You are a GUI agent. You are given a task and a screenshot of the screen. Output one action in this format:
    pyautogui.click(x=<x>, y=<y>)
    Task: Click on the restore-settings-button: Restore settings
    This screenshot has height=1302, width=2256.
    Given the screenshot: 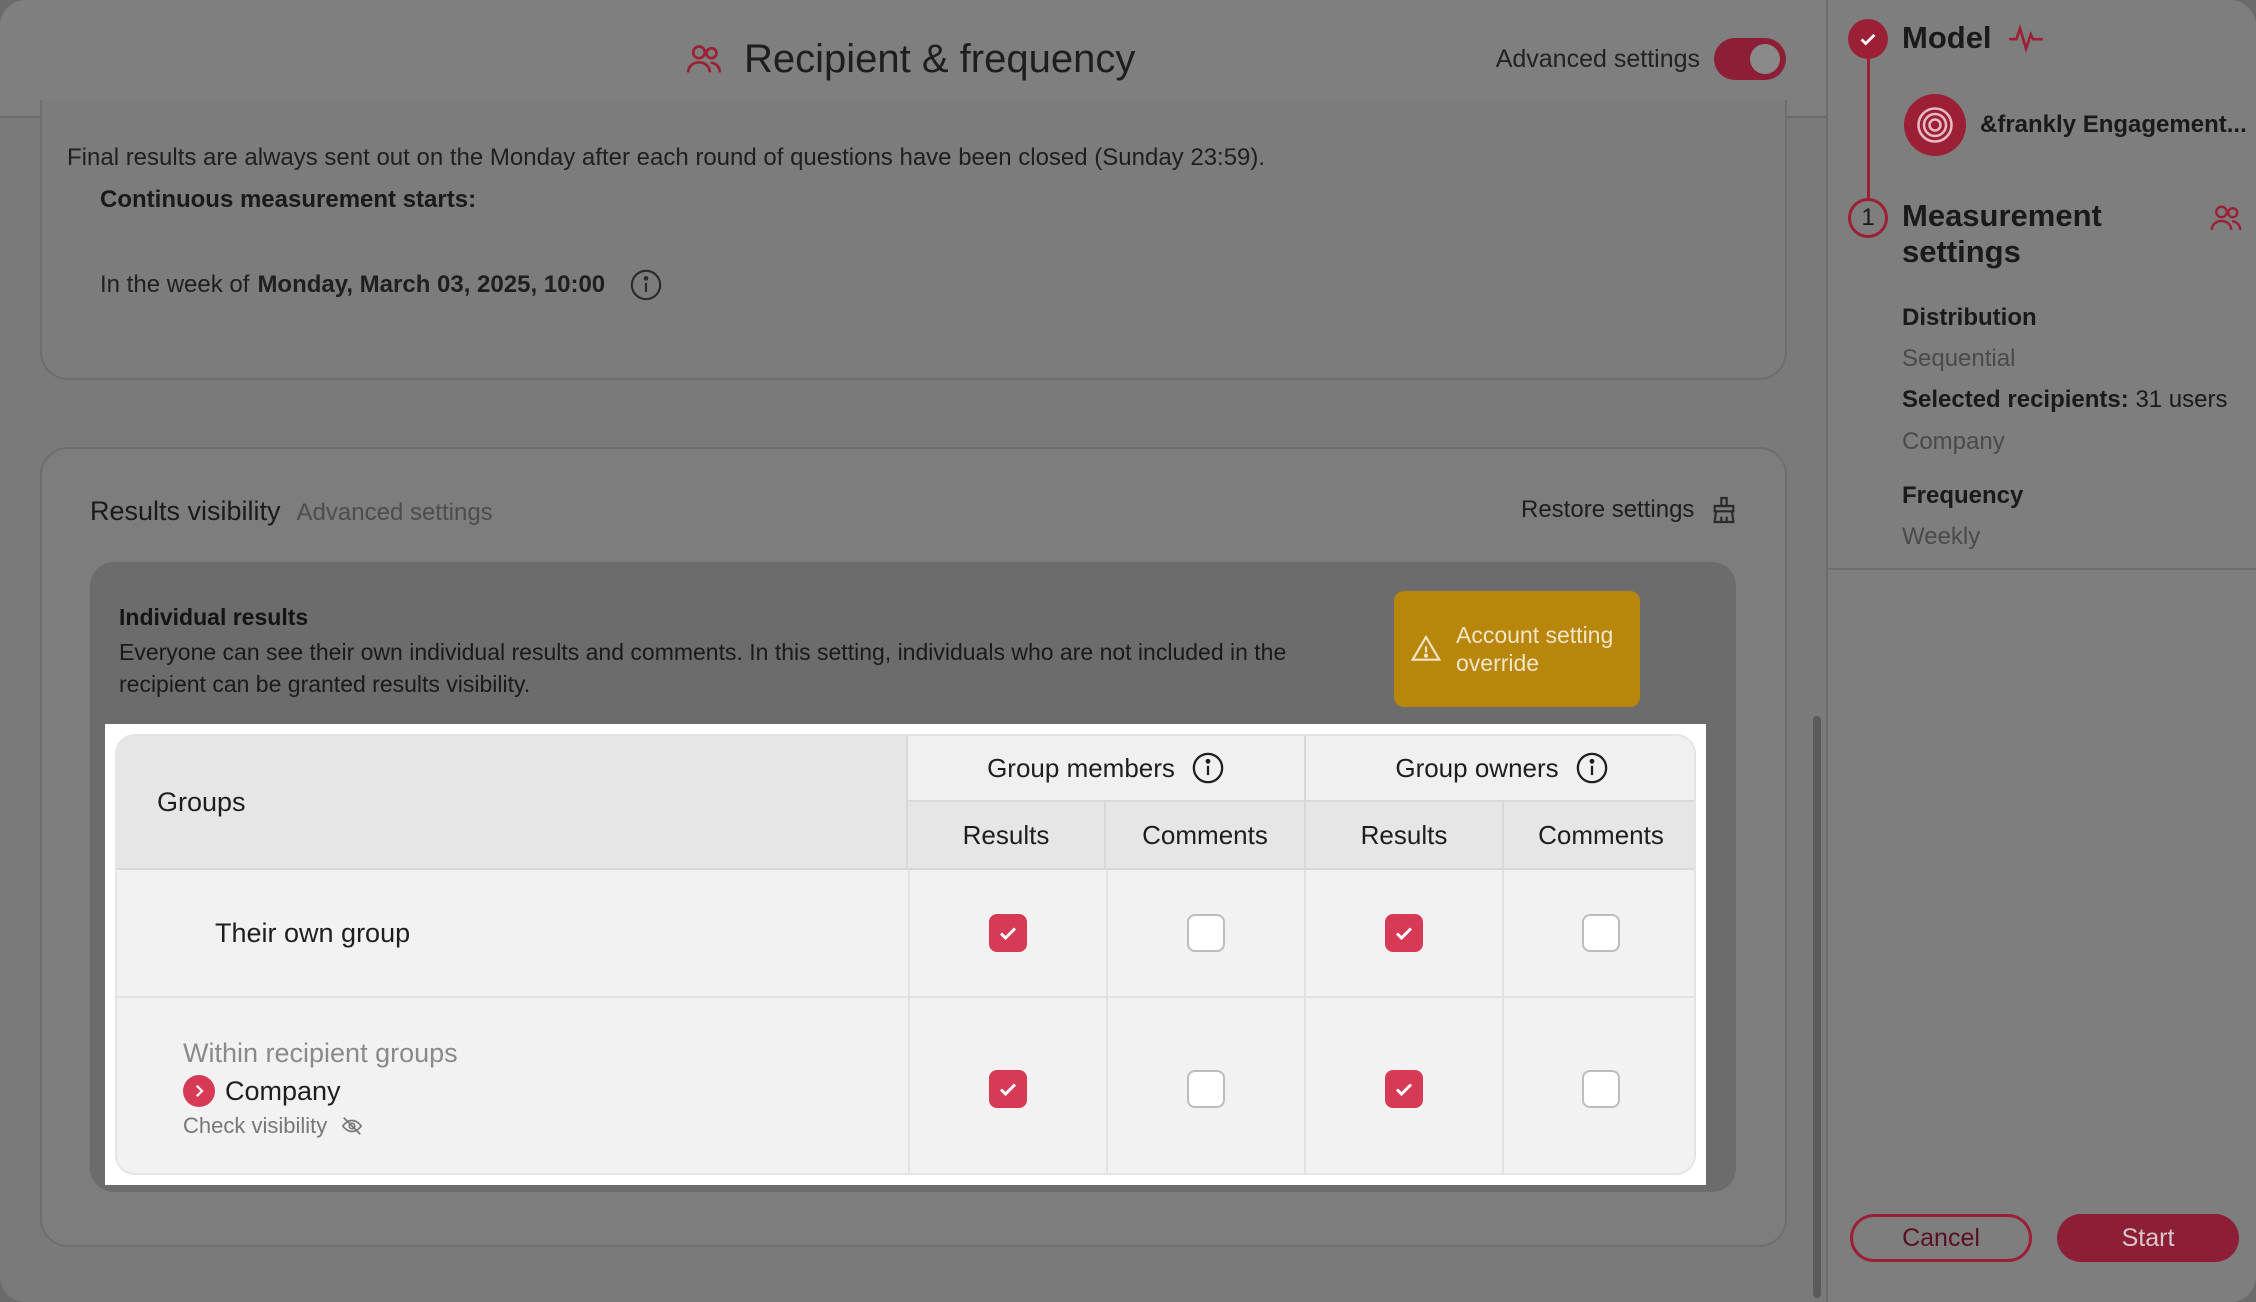 What is the action you would take?
    pyautogui.click(x=1630, y=510)
    